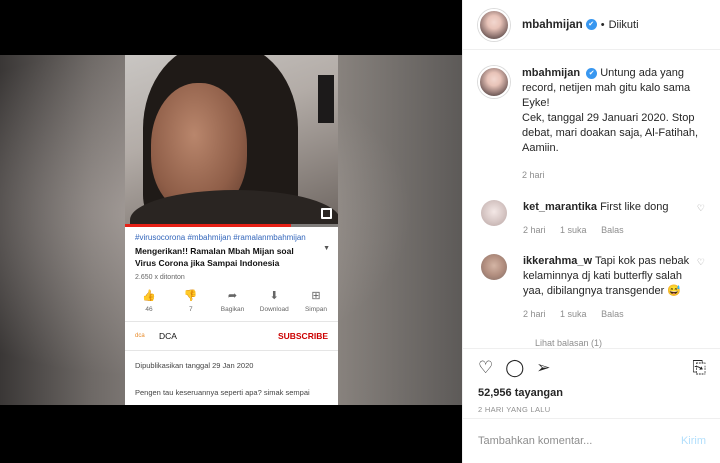 This screenshot has height=463, width=720. I want to click on heart-icon: ♡, so click(485, 368).